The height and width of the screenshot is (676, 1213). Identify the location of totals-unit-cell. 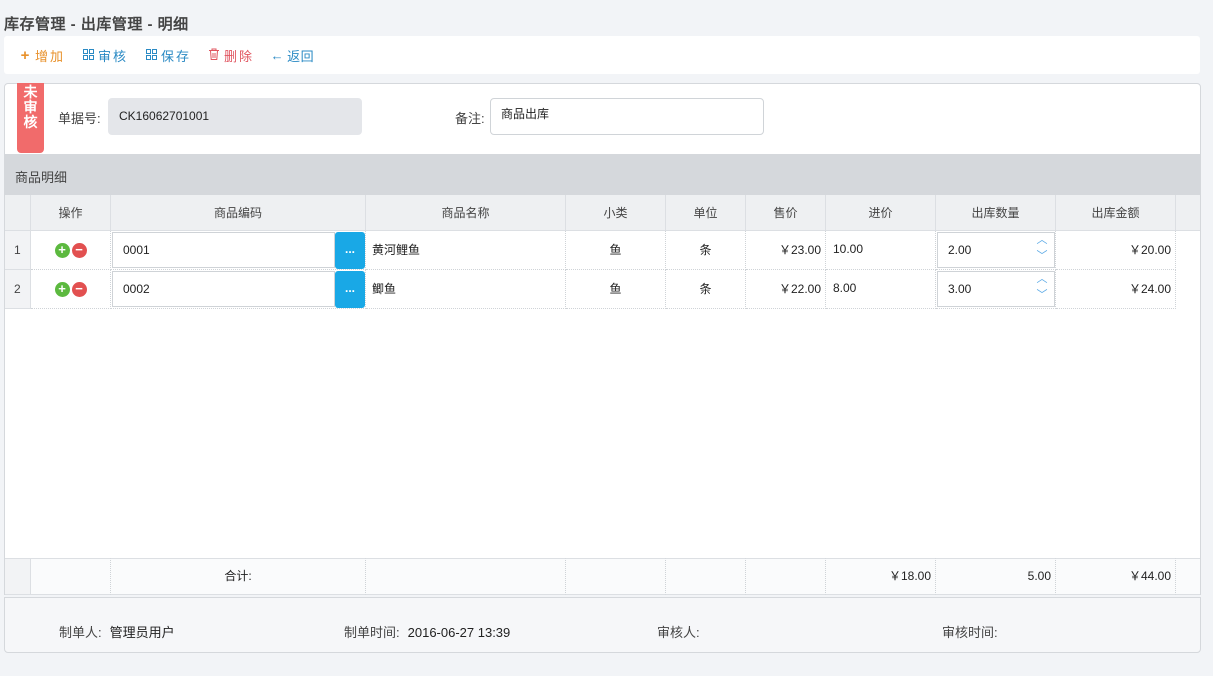
(706, 576).